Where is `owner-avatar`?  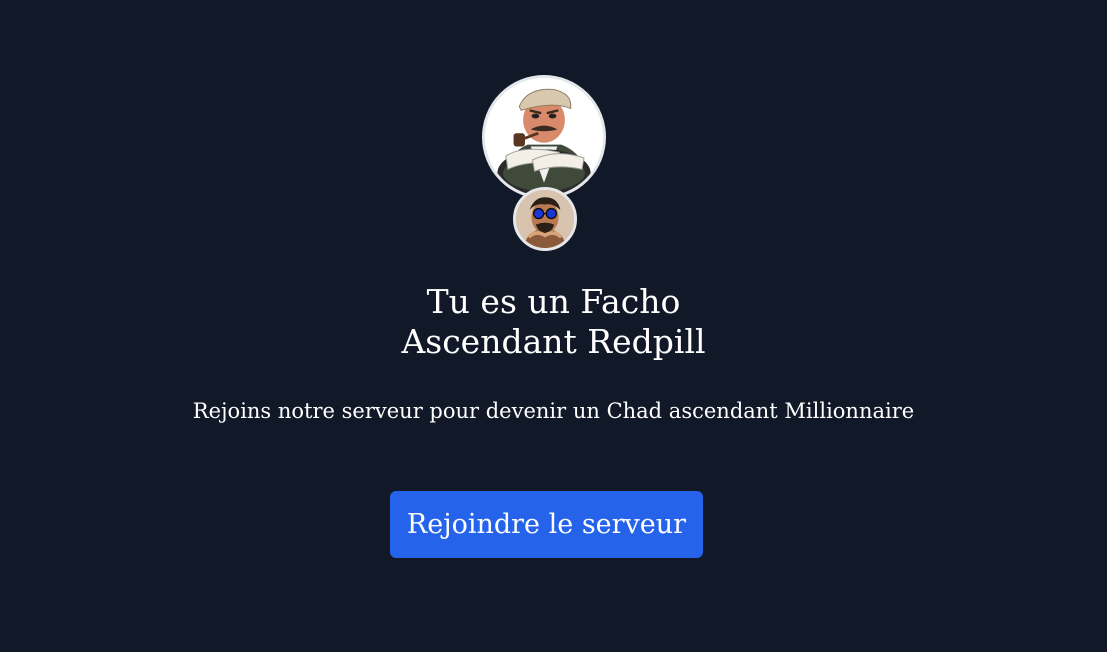 owner-avatar is located at coordinates (545, 219).